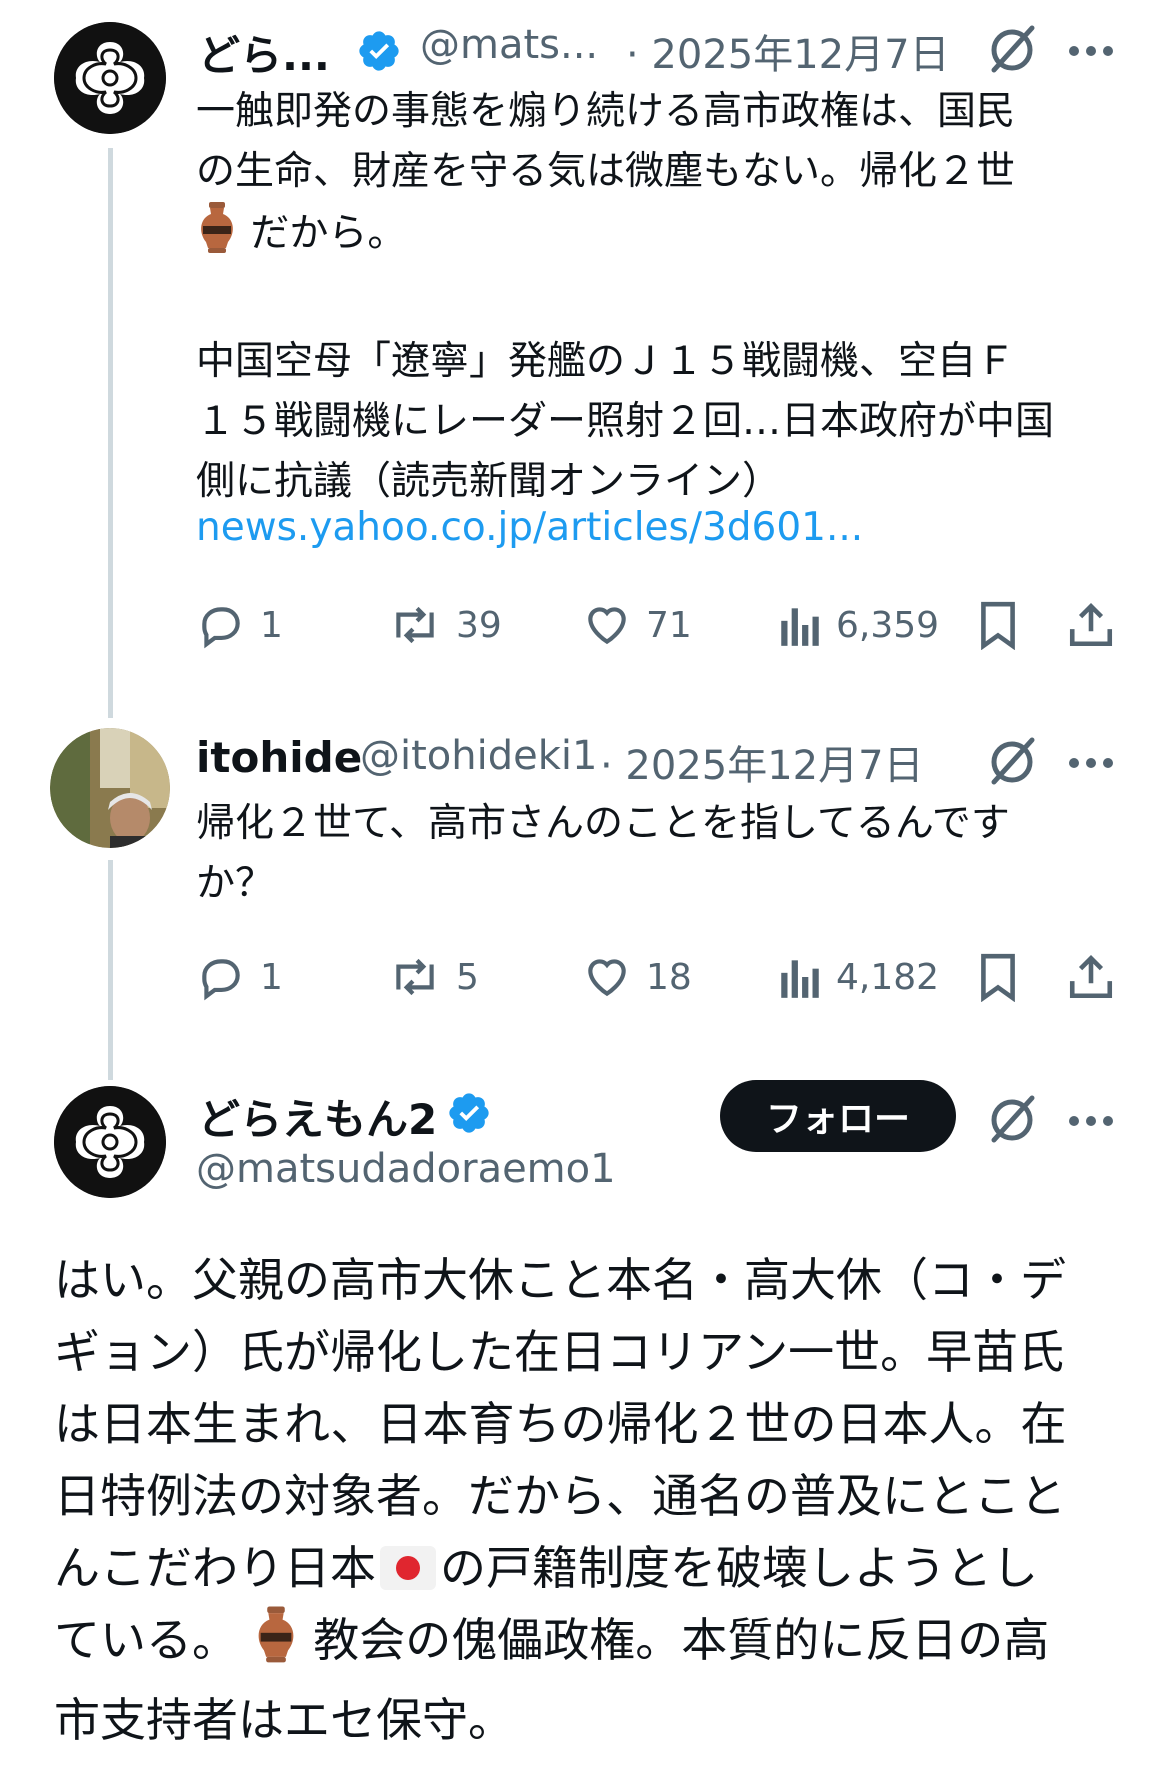 This screenshot has height=1789, width=1170. What do you see at coordinates (888, 977) in the screenshot?
I see `views-count: 4,182` at bounding box center [888, 977].